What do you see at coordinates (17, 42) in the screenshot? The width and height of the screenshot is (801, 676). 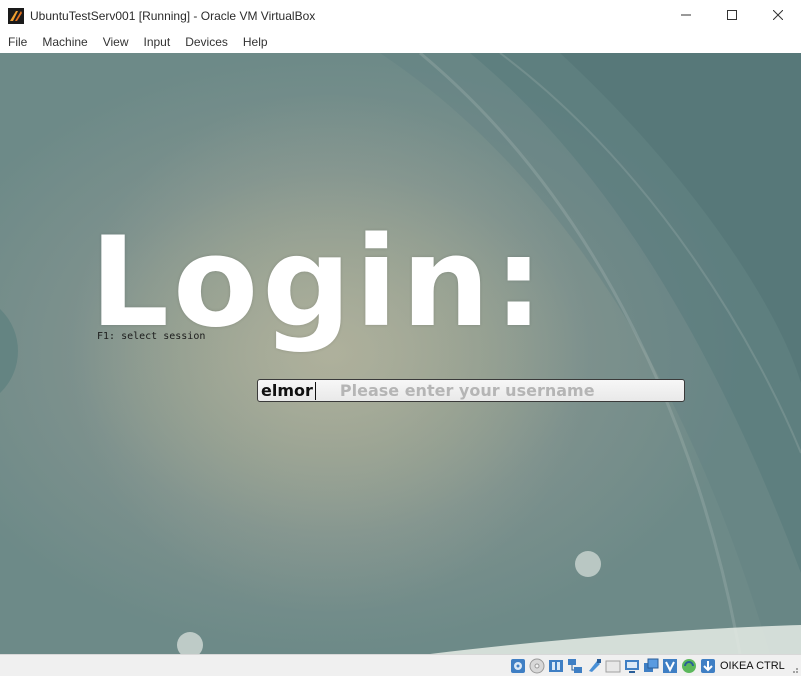 I see `menu-file: File` at bounding box center [17, 42].